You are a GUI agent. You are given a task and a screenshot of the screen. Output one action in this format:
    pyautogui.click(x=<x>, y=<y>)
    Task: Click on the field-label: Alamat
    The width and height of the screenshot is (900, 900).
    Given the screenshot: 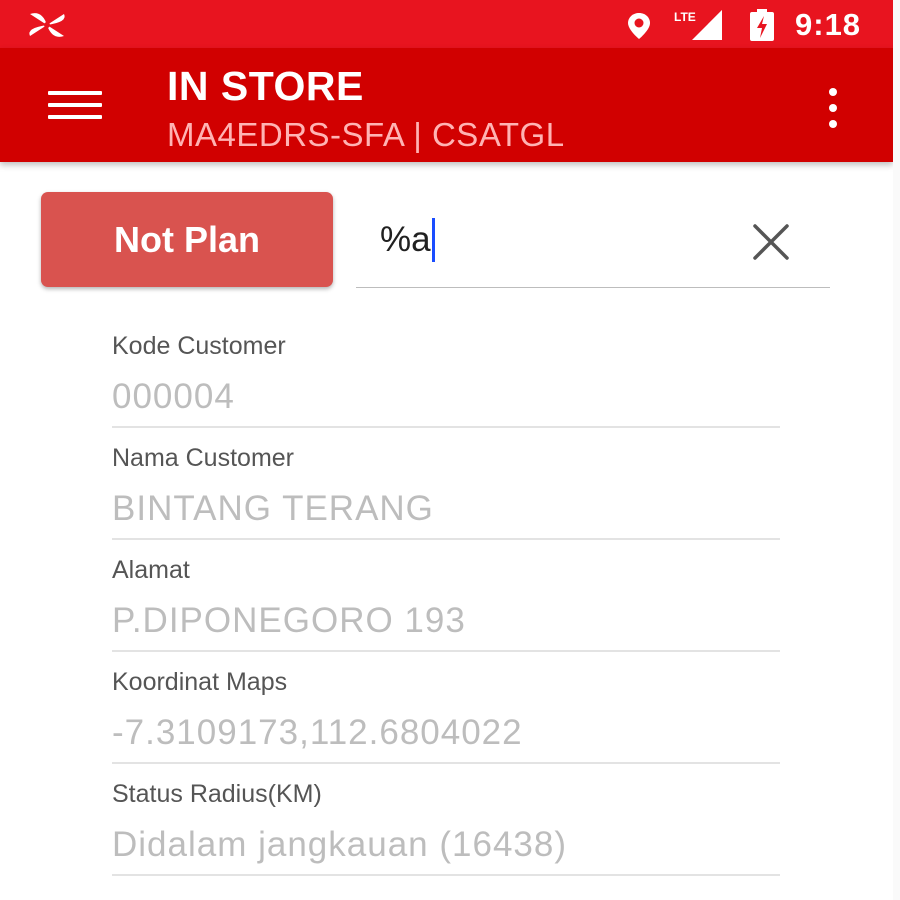 What is the action you would take?
    pyautogui.click(x=151, y=570)
    